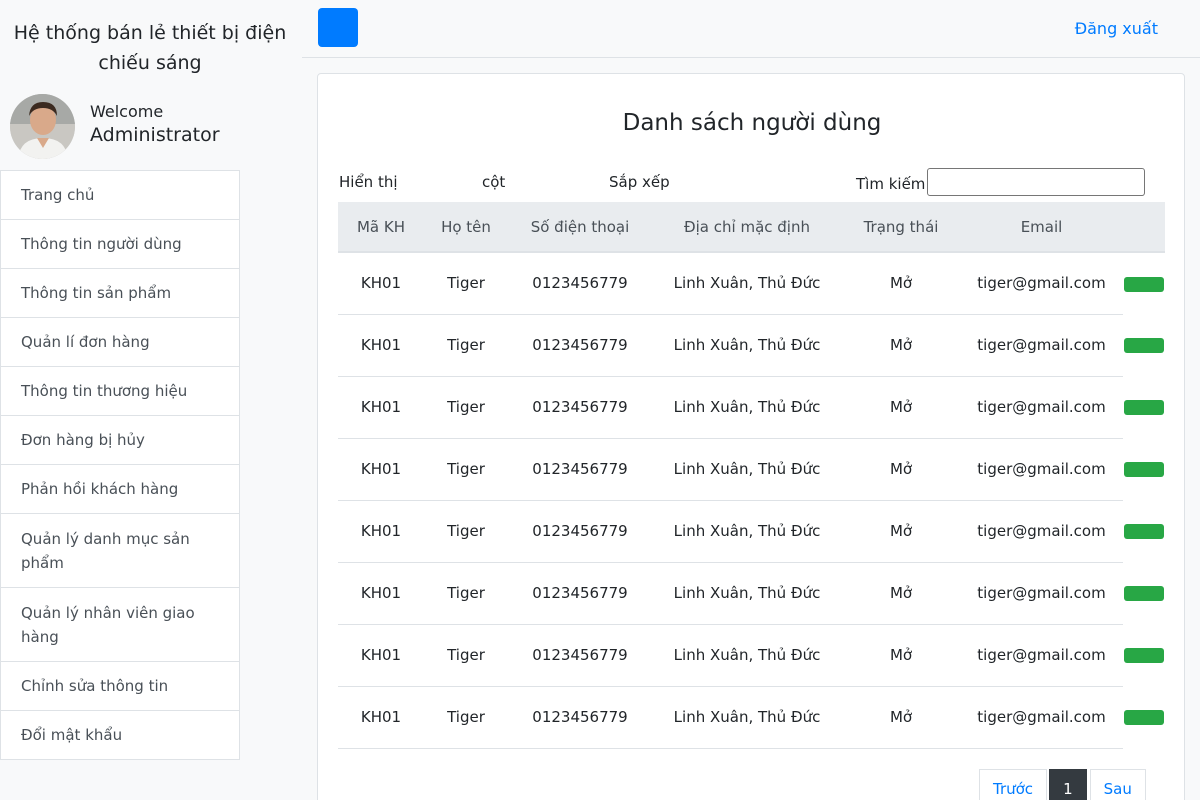 Image resolution: width=1200 pixels, height=800 pixels. I want to click on show-label: Hiển thị, so click(368, 182).